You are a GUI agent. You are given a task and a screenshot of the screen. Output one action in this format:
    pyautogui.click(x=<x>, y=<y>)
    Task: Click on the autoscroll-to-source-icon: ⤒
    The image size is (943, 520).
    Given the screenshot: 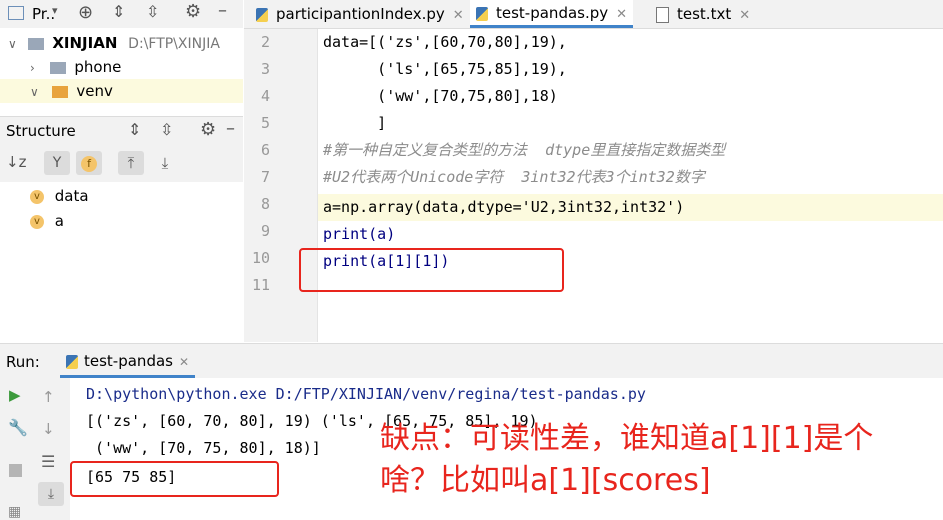 What is the action you would take?
    pyautogui.click(x=131, y=163)
    